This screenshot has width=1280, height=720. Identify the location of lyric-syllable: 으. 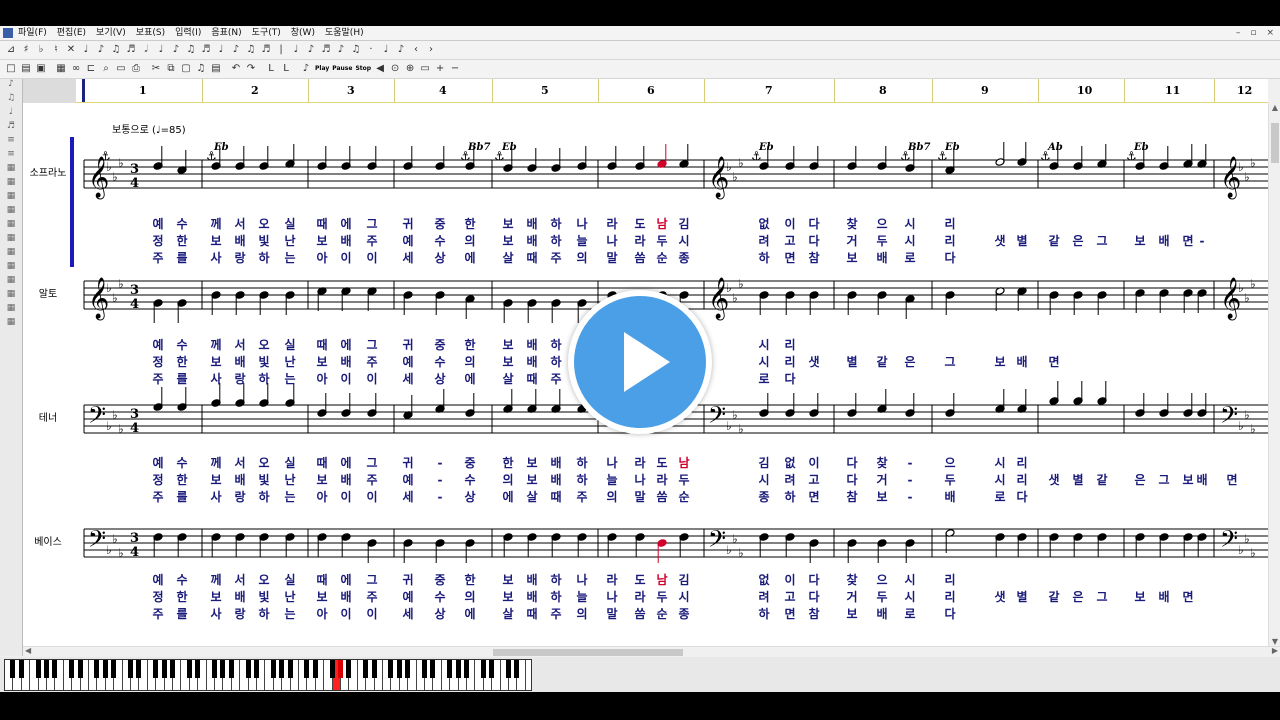
(881, 224).